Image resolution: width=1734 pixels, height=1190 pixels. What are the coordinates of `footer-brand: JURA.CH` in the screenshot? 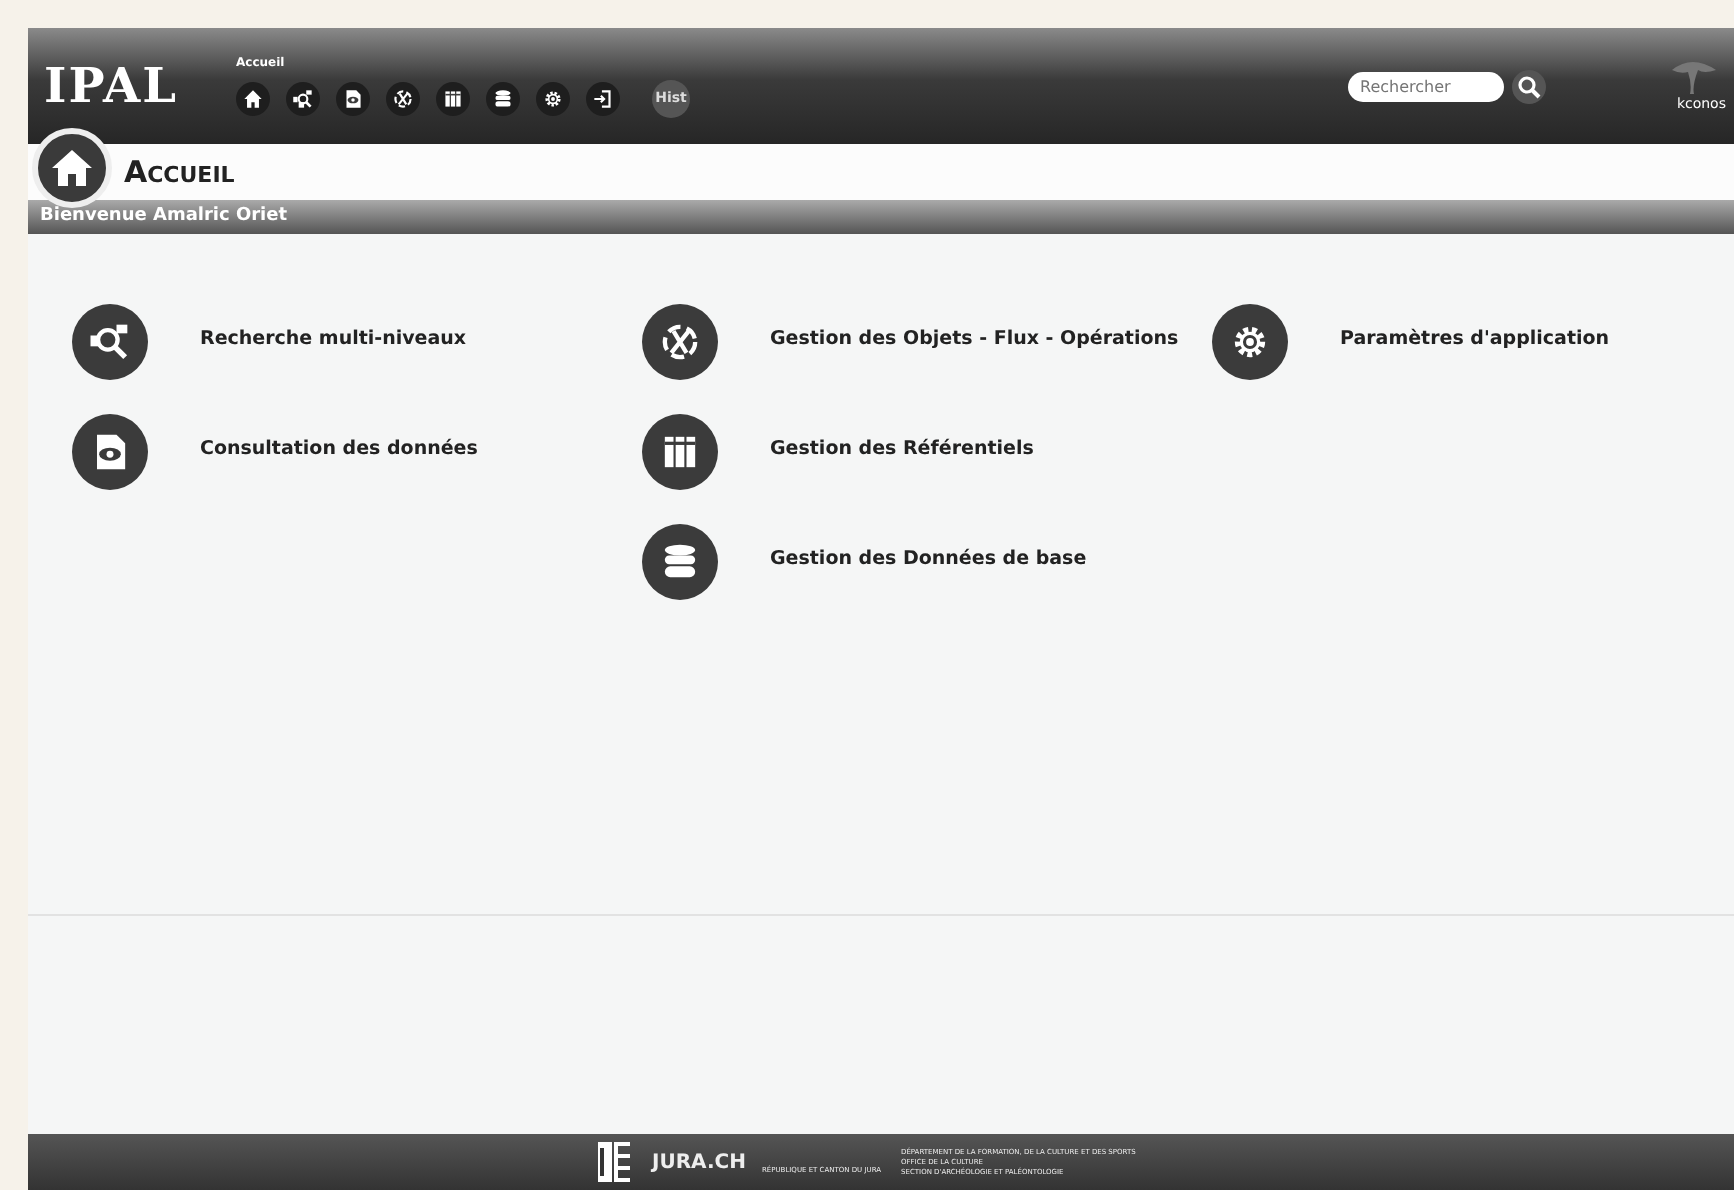 It's located at (699, 1163).